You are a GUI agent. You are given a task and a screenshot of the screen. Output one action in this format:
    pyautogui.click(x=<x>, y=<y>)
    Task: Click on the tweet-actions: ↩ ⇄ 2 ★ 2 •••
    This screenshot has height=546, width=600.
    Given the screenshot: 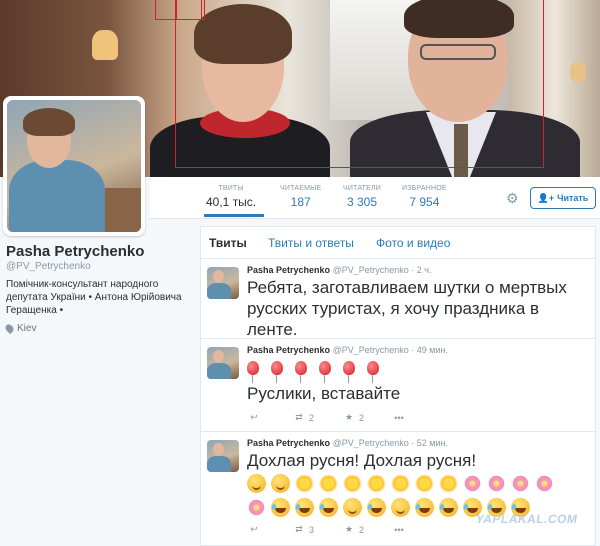 What is the action you would take?
    pyautogui.click(x=326, y=417)
    